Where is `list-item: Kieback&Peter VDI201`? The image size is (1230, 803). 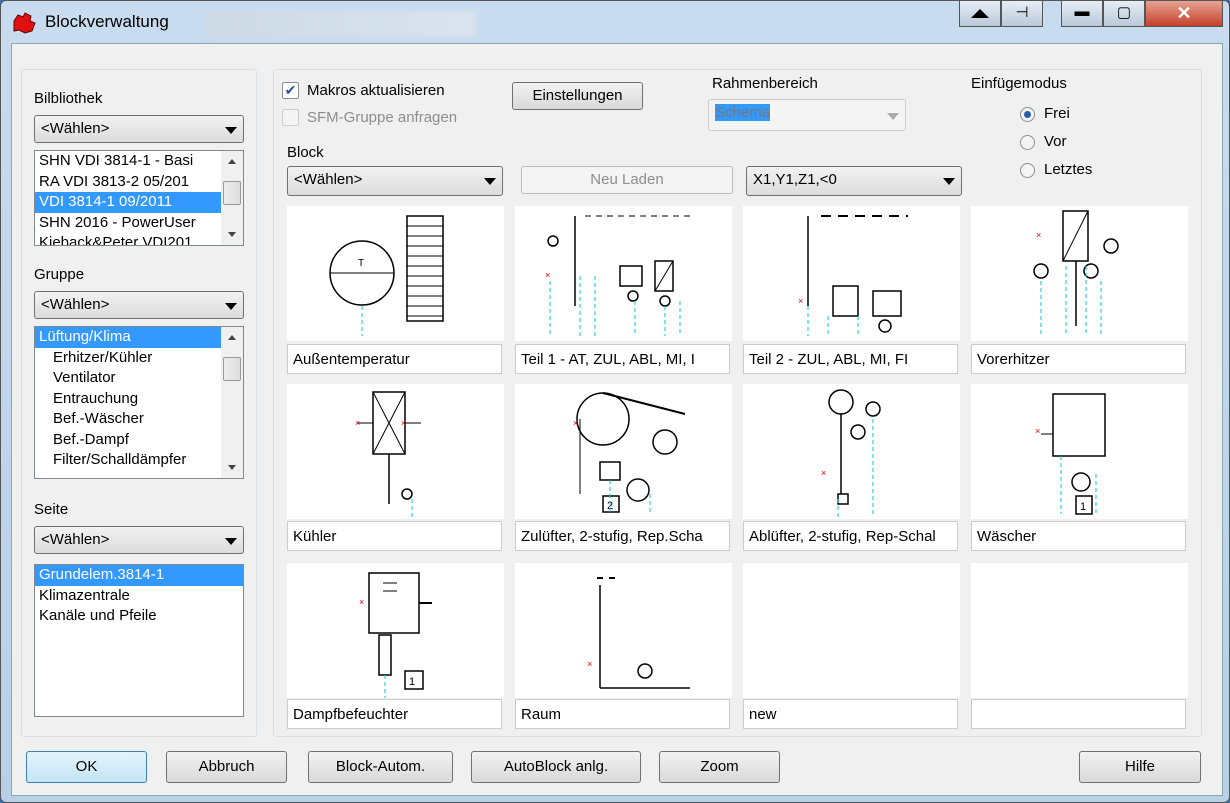
list-item: Kieback&Peter VDI201 is located at coordinates (128, 239).